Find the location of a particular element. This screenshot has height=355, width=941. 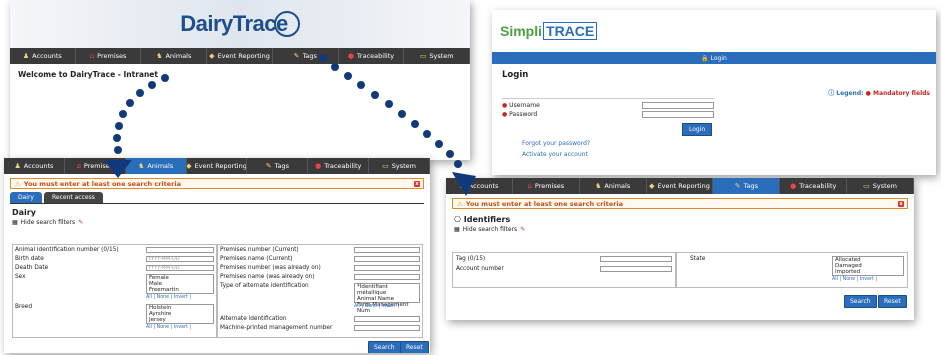

filter-icon: ▦ is located at coordinates (457, 229).